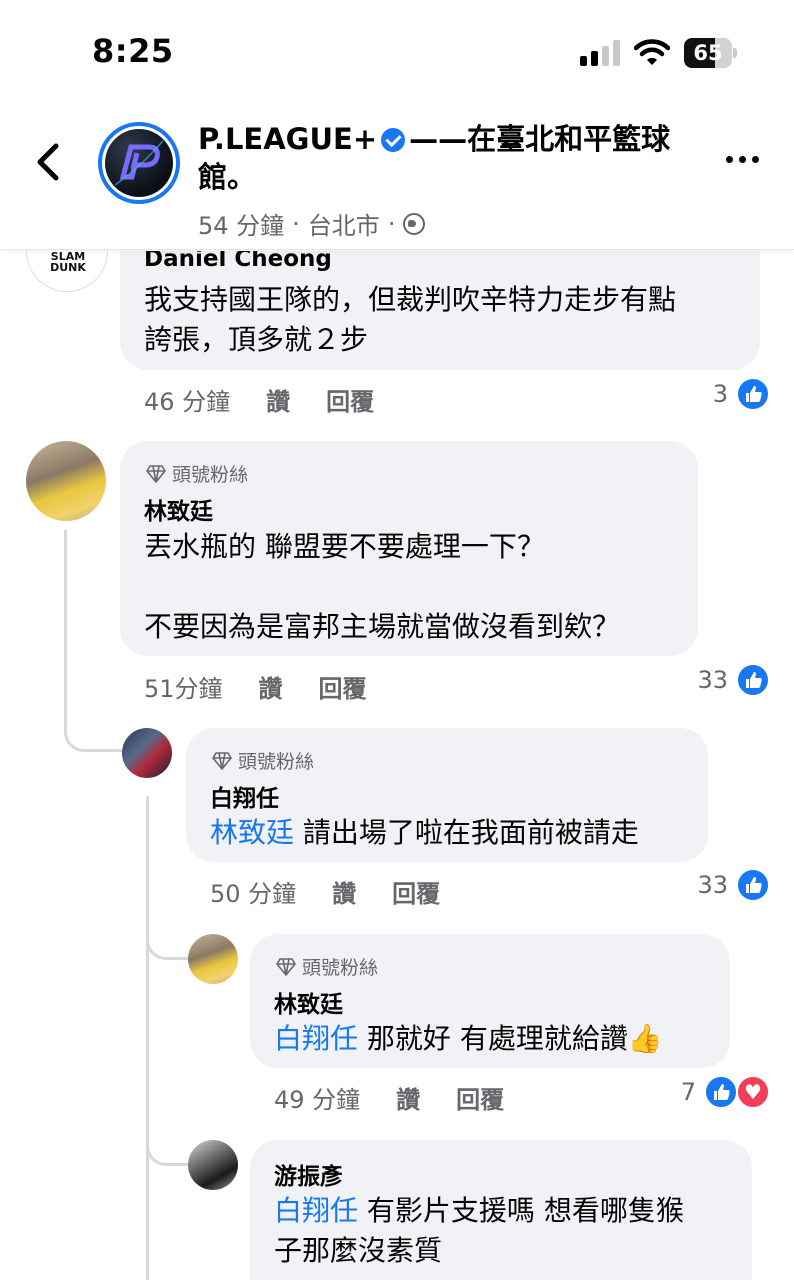 This screenshot has height=1280, width=794. Describe the element at coordinates (358, 1250) in the screenshot. I see `comment-text: 子那麼沒素質` at that location.